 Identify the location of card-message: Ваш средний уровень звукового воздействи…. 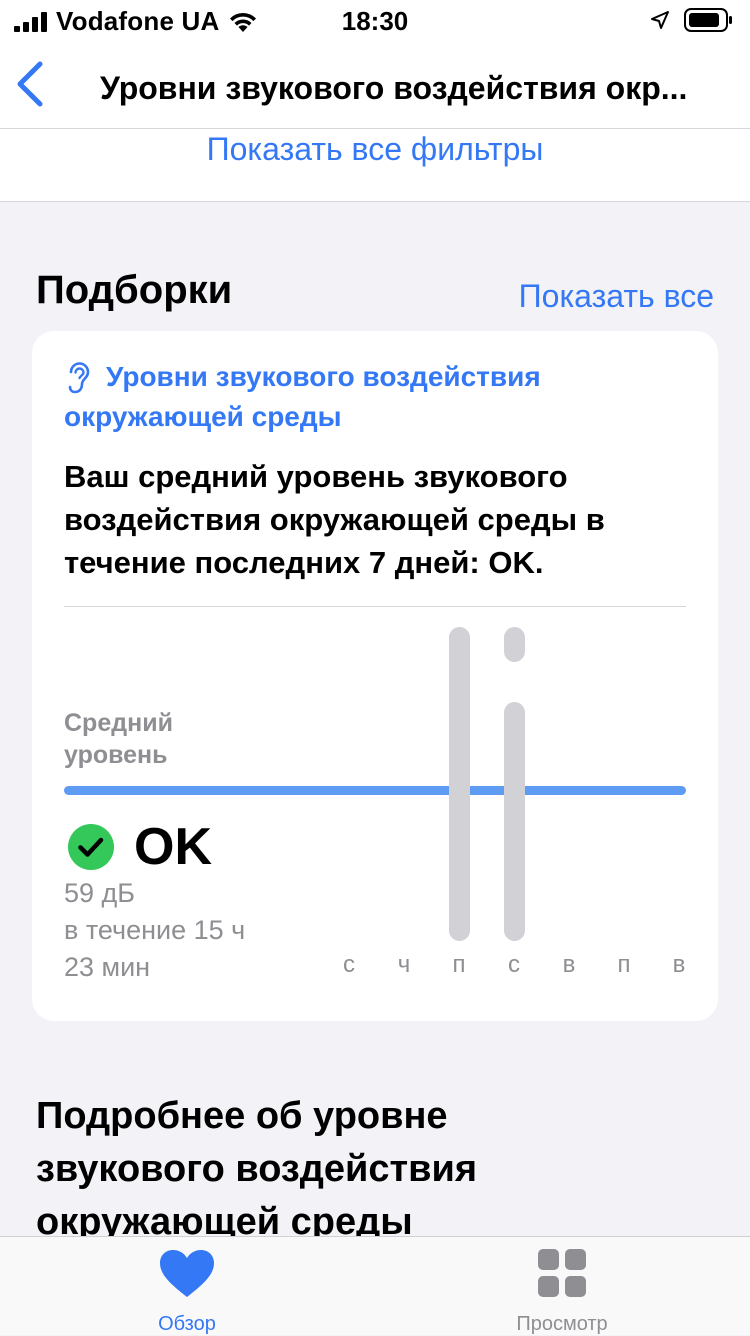
(334, 519).